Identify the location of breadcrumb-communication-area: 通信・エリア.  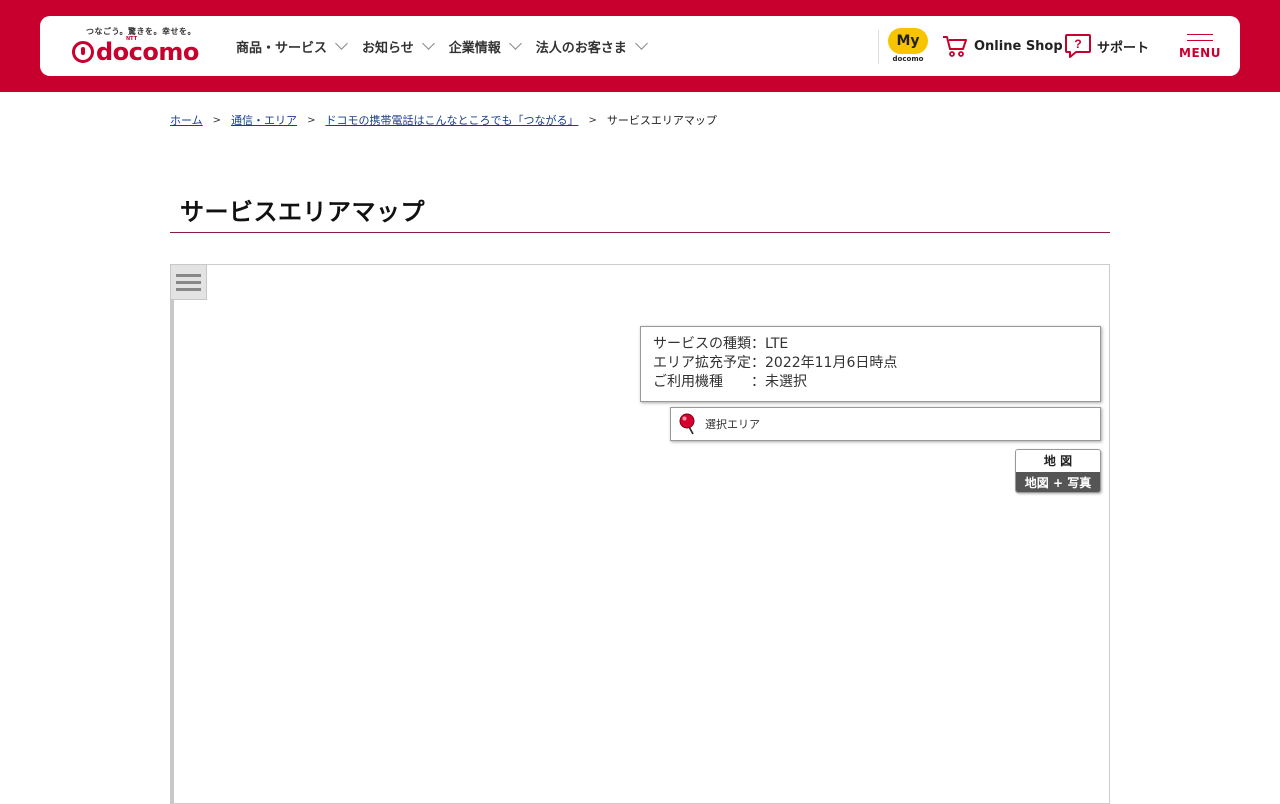
(264, 120).